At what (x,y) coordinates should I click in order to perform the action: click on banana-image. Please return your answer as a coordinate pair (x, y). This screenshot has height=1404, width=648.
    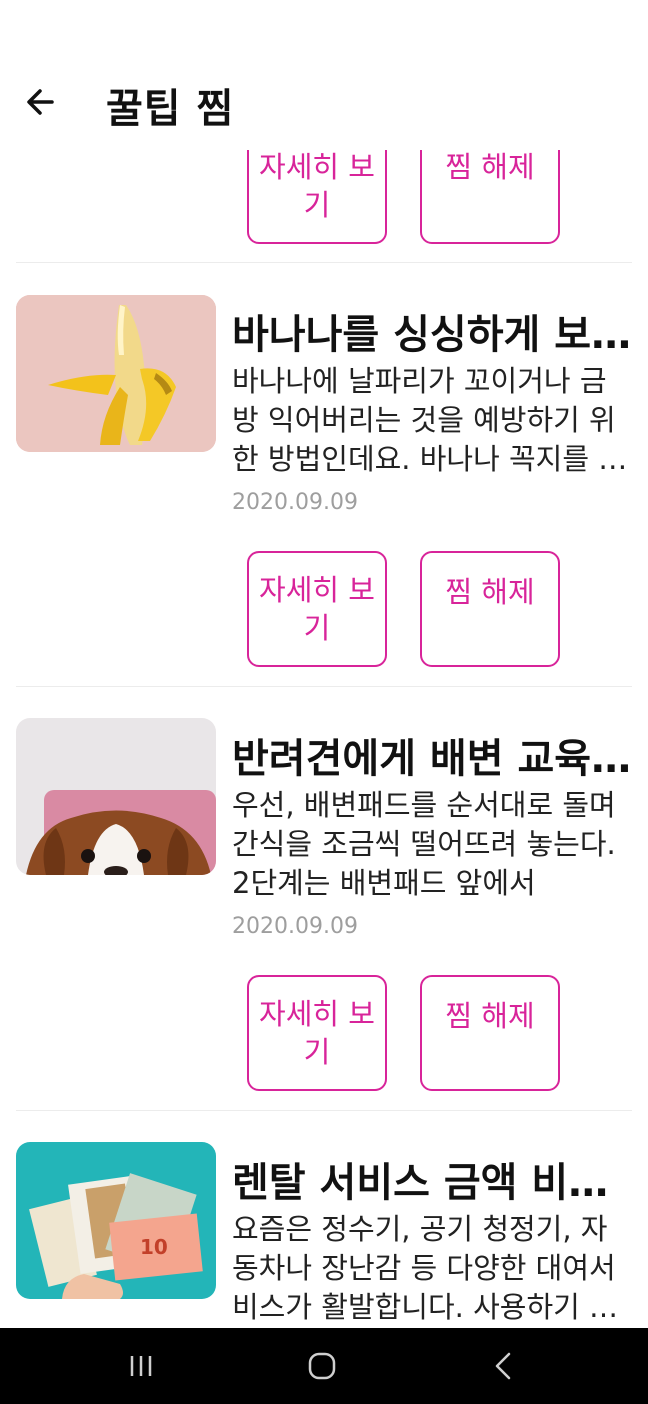
    Looking at the image, I should click on (116, 373).